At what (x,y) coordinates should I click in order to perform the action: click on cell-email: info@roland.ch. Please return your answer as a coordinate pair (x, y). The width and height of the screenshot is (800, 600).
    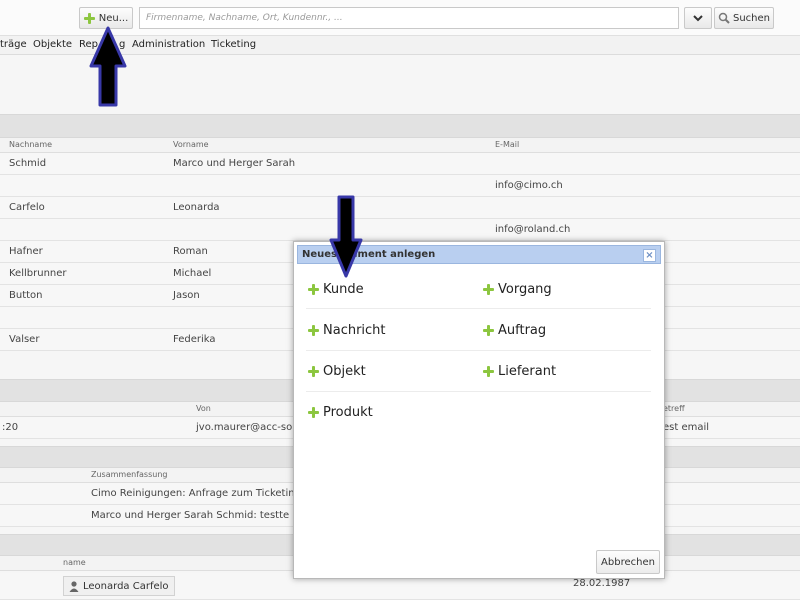
    Looking at the image, I should click on (533, 229).